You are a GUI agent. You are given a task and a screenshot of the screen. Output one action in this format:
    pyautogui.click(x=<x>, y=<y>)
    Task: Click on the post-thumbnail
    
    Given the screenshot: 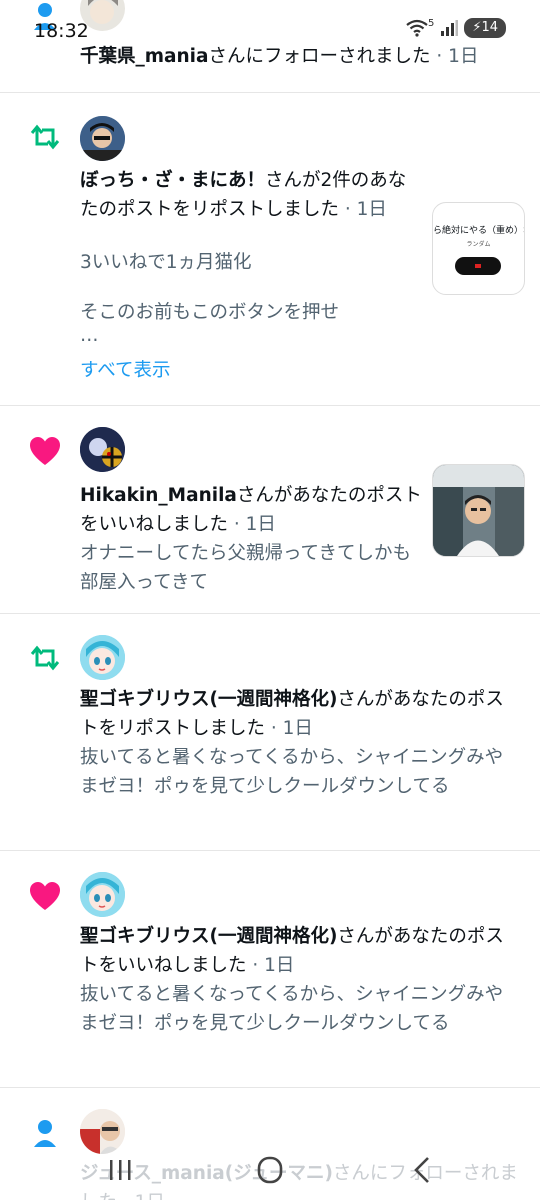 What is the action you would take?
    pyautogui.click(x=478, y=510)
    